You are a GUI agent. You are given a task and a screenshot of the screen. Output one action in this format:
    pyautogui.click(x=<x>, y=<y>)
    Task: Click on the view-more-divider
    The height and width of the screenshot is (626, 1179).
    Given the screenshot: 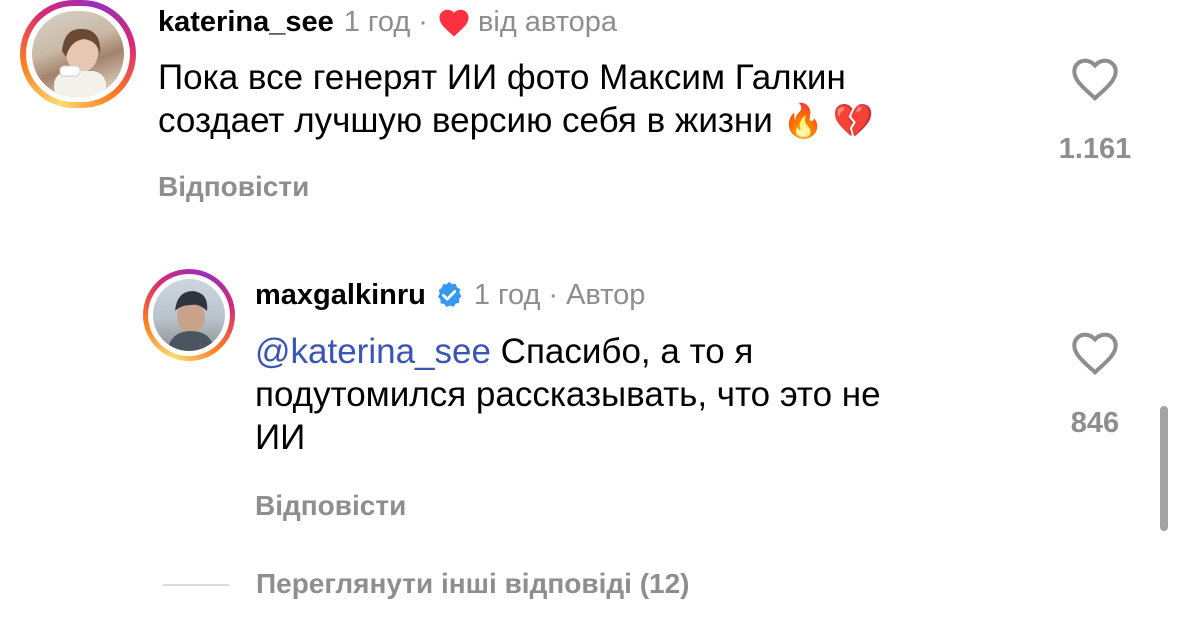 What is the action you would take?
    pyautogui.click(x=196, y=585)
    